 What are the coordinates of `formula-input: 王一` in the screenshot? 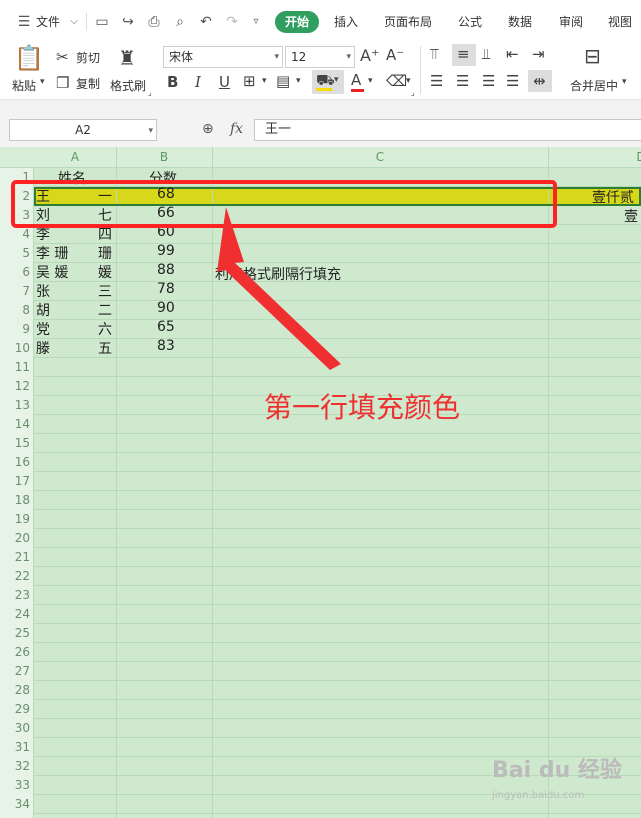 It's located at (447, 130).